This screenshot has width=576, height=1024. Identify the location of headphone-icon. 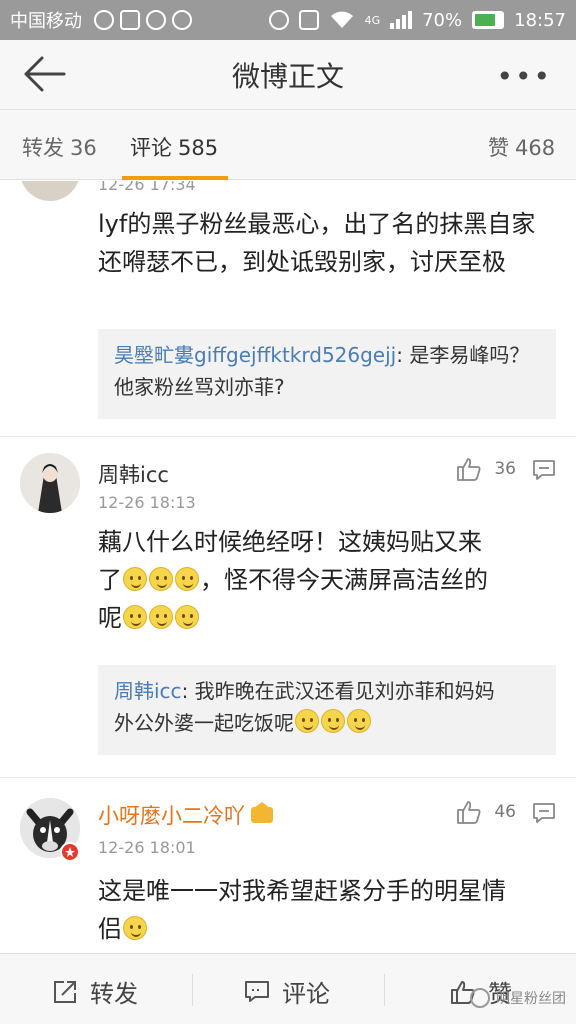
(278, 20).